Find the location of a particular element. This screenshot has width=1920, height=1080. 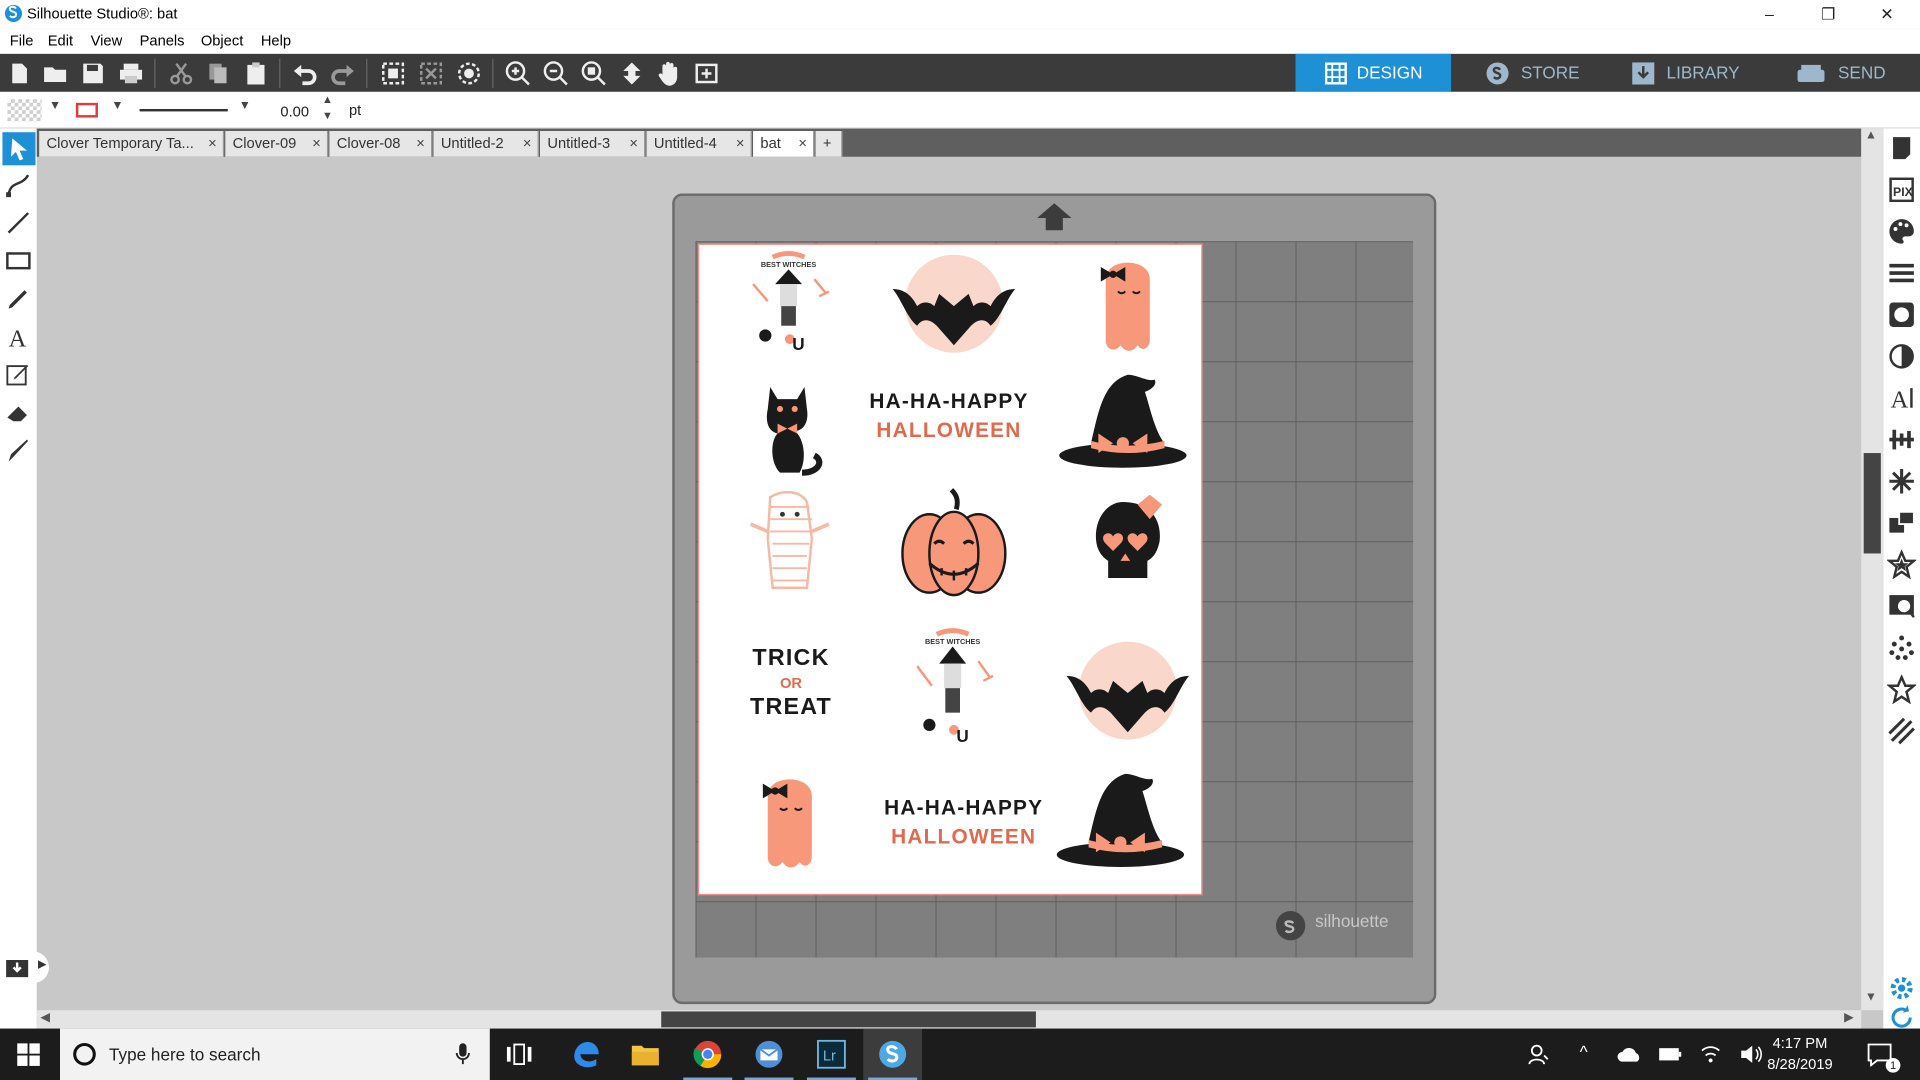

page-setup-icon is located at coordinates (1901, 147).